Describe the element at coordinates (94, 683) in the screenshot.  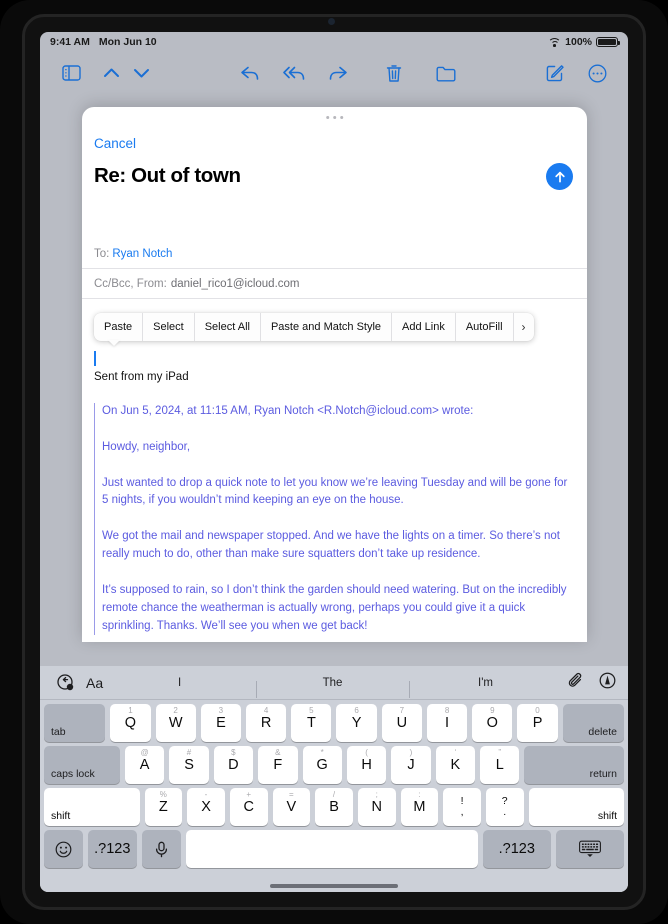
I see `text-format-button: Aa` at that location.